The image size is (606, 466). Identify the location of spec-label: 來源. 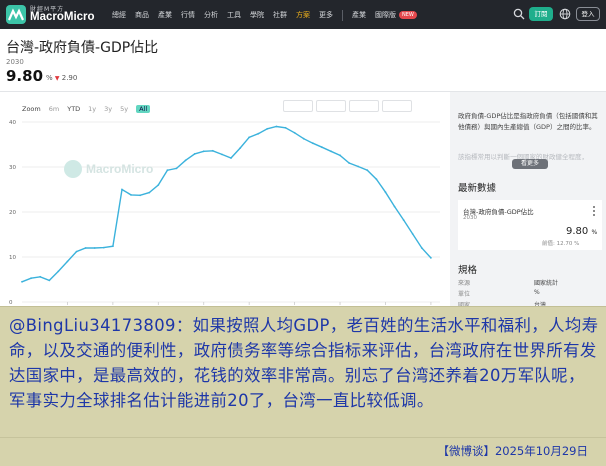
(464, 283).